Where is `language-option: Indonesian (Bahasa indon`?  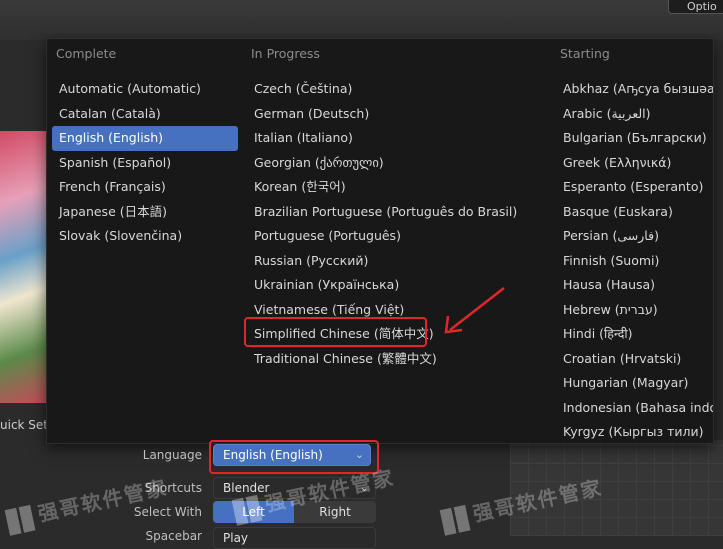 language-option: Indonesian (Bahasa indon is located at coordinates (634, 408).